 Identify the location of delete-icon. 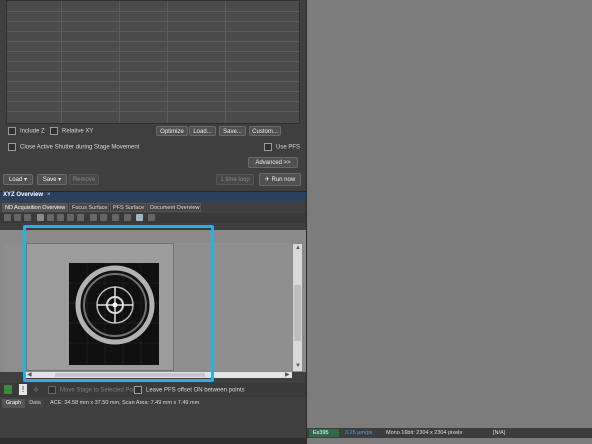
(40, 217).